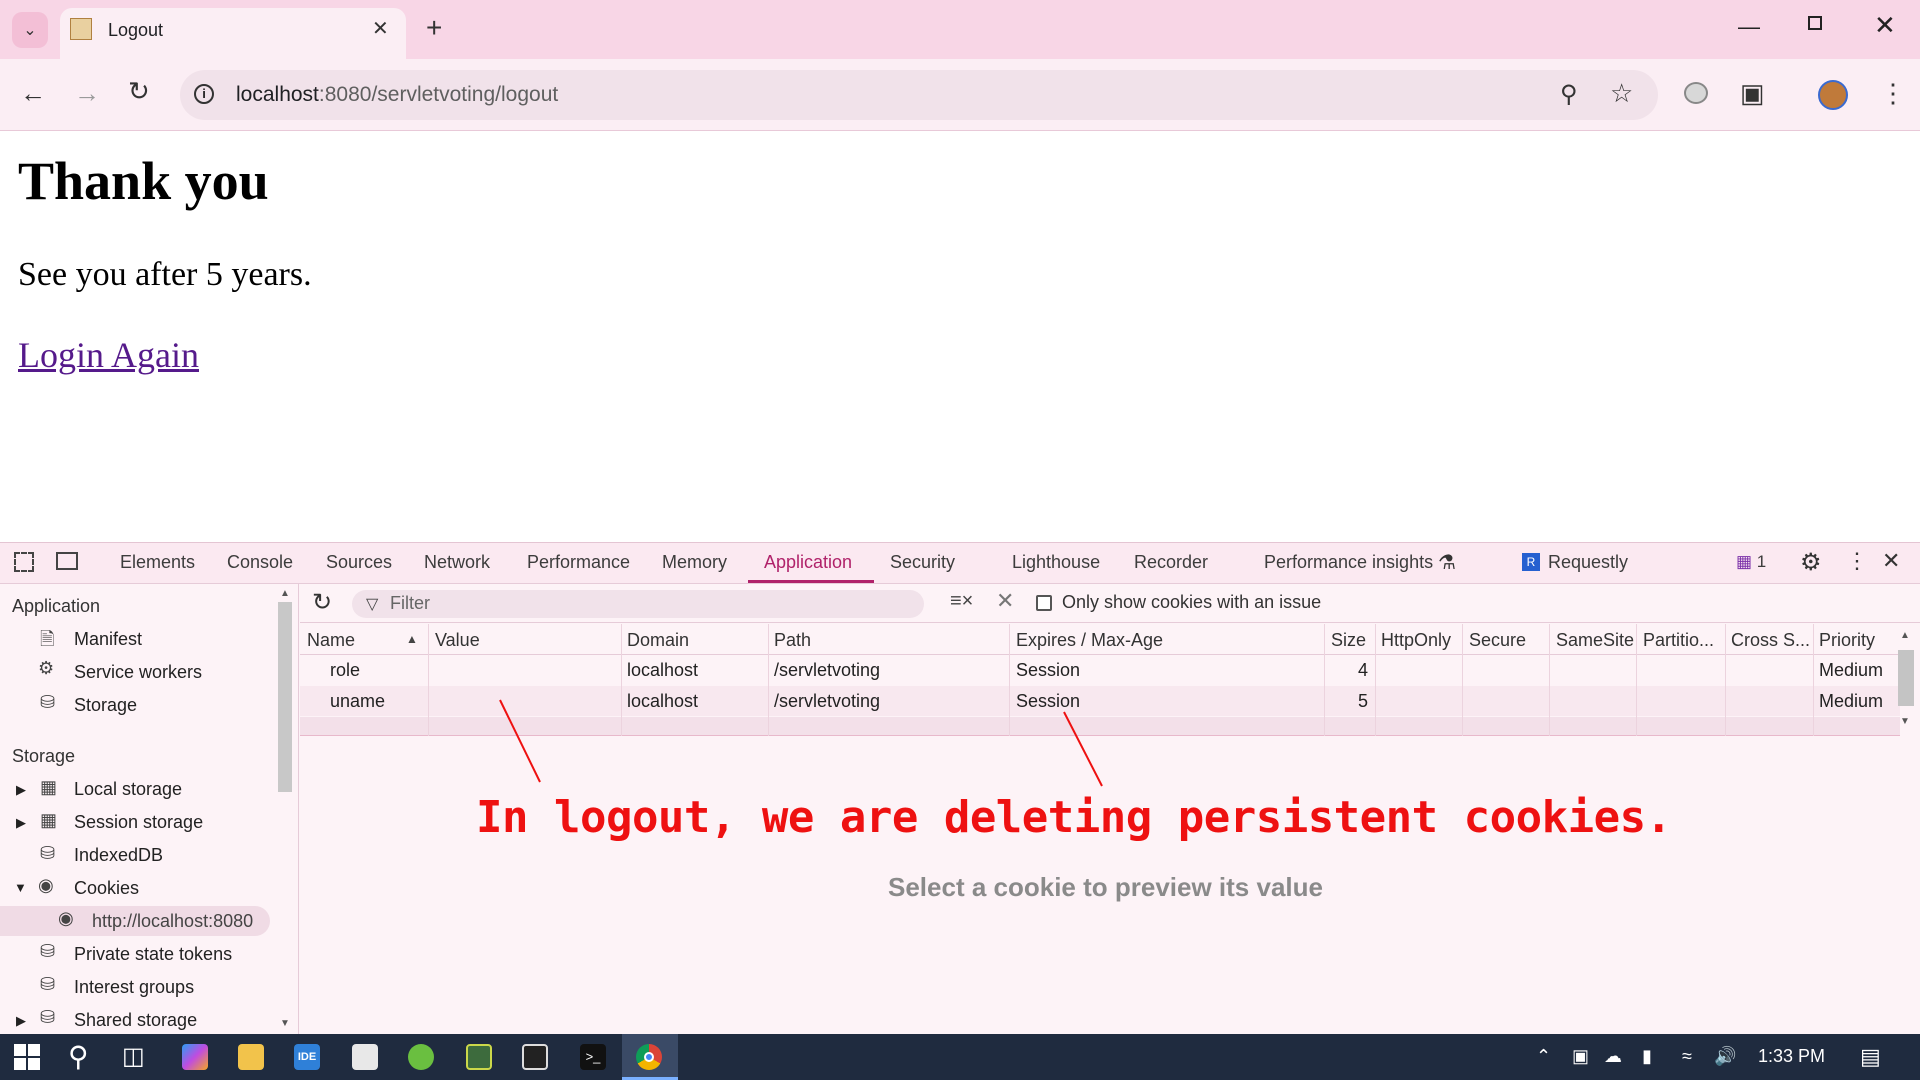 The image size is (1920, 1080). What do you see at coordinates (128, 789) in the screenshot?
I see `sidebar-item-local-storage: Local storage` at bounding box center [128, 789].